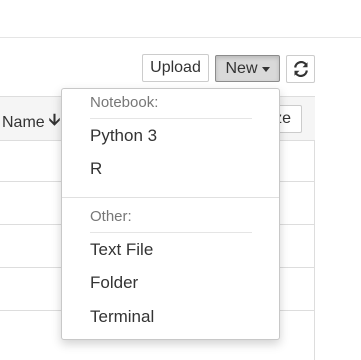 Image resolution: width=361 pixels, height=360 pixels. Describe the element at coordinates (180, 37) in the screenshot. I see `header-divider` at that location.